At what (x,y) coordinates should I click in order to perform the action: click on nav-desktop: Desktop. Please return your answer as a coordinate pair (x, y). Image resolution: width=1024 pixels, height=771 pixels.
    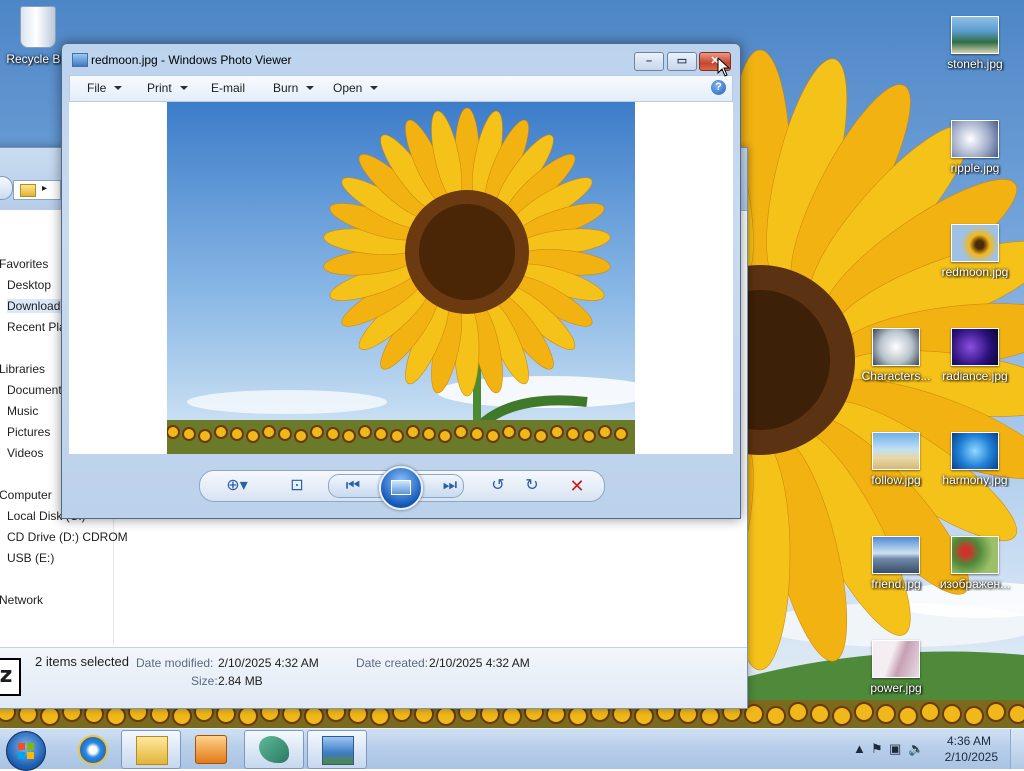
    Looking at the image, I should click on (29, 285).